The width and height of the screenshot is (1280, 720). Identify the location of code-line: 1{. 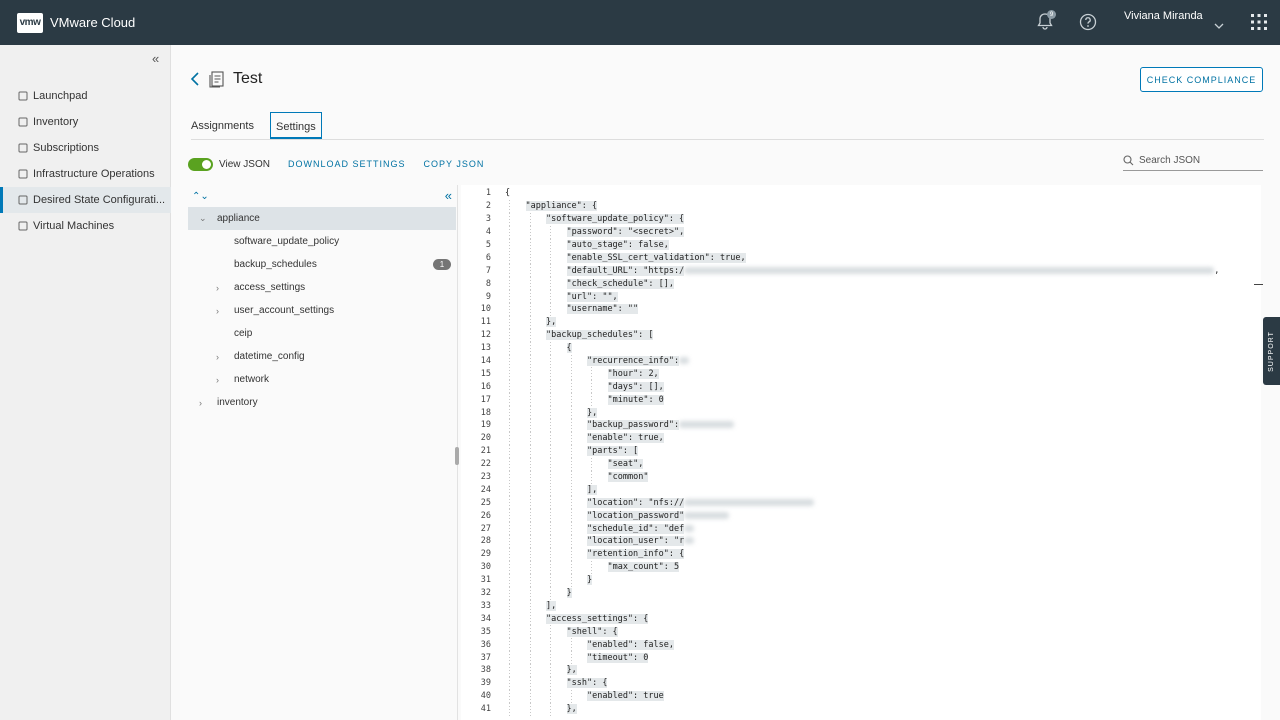
(861, 193).